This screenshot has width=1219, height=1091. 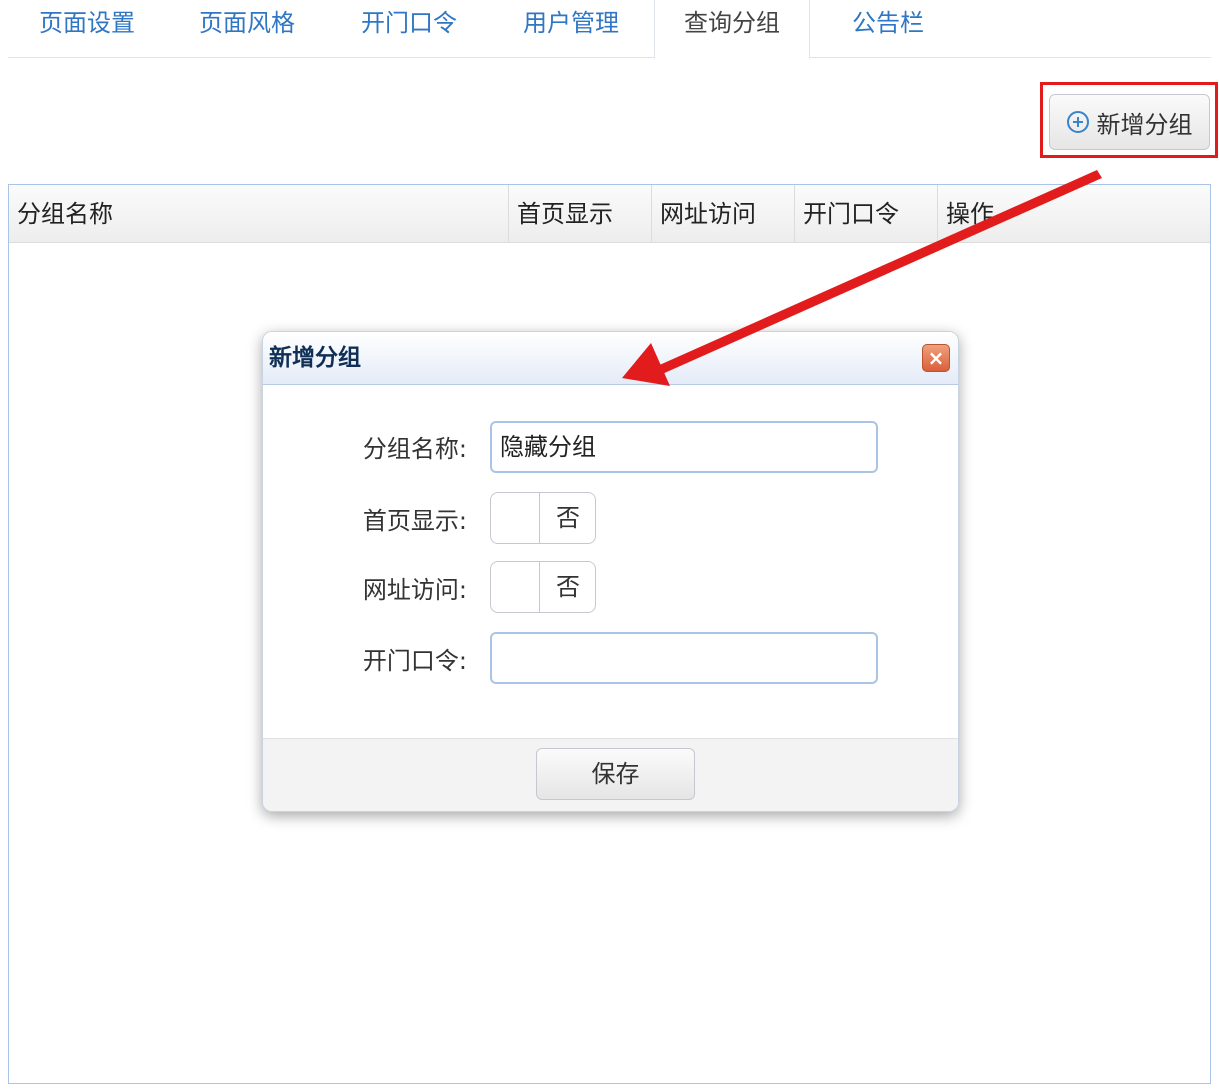 I want to click on column-door-password: 开门口令, so click(x=866, y=214).